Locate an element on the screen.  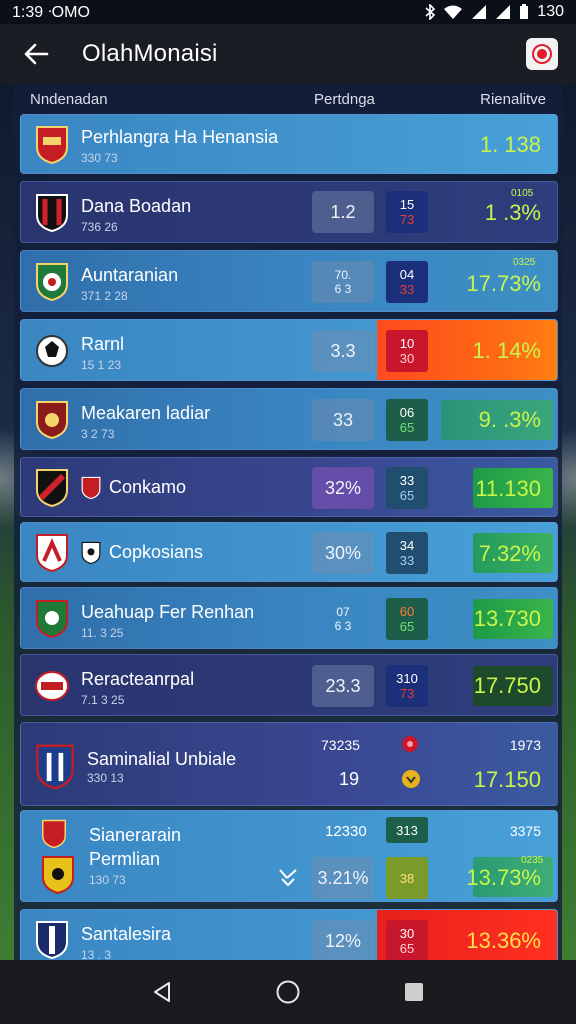
recents-icon is located at coordinates (414, 992).